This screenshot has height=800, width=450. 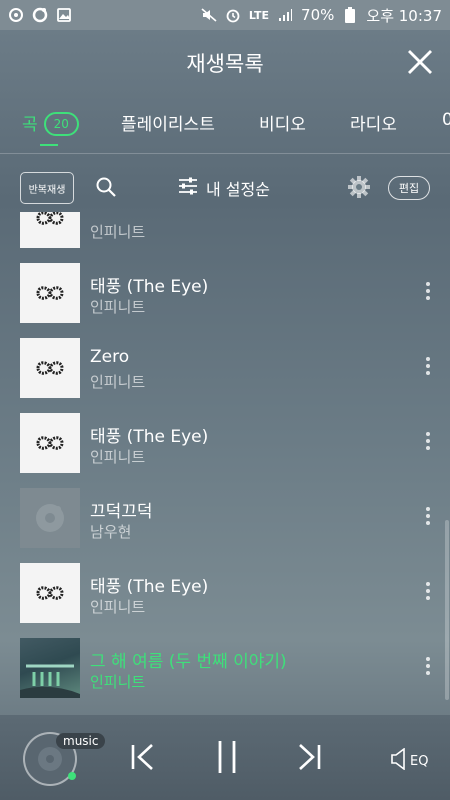 I want to click on image-icon, so click(x=64, y=15).